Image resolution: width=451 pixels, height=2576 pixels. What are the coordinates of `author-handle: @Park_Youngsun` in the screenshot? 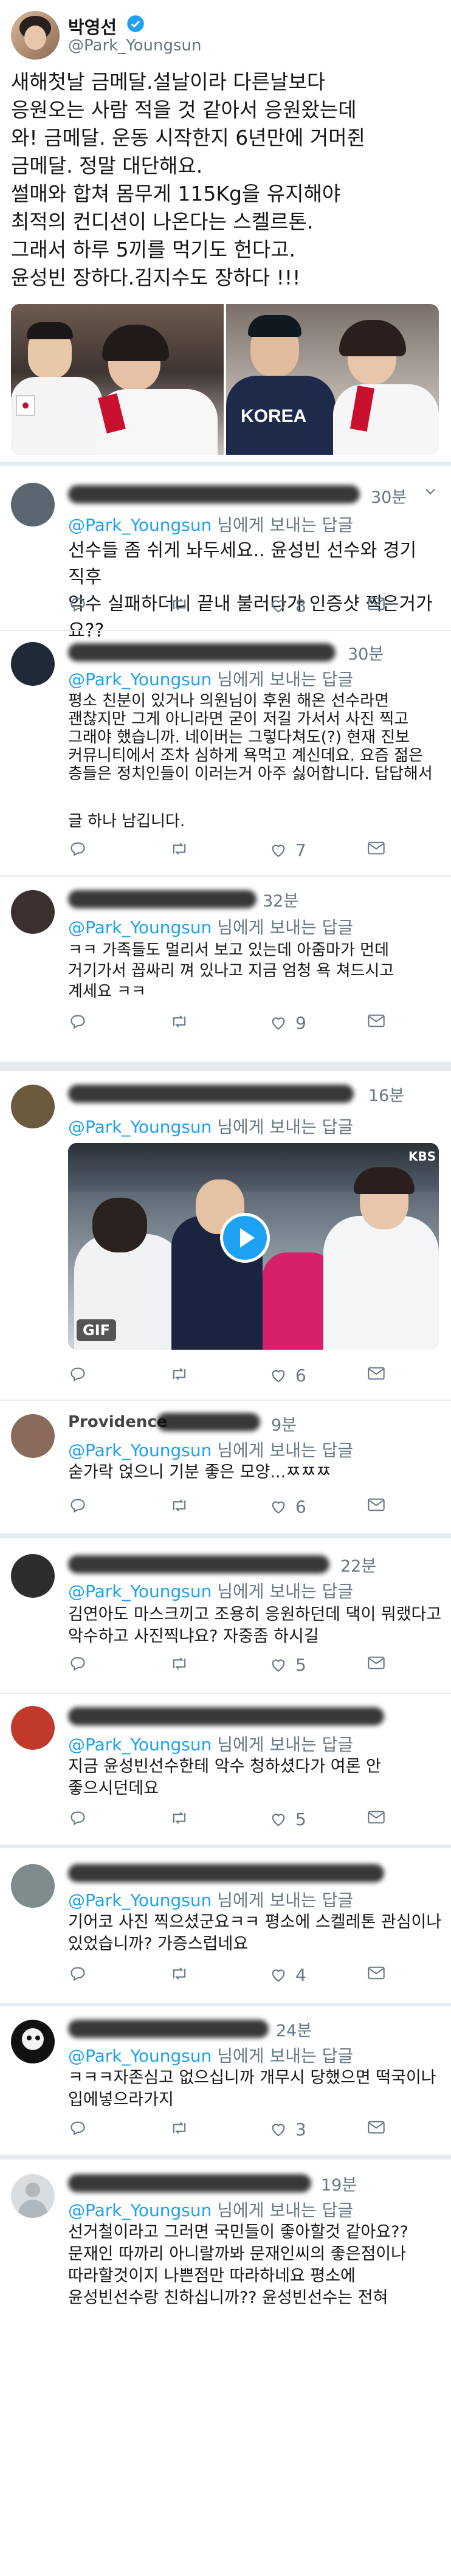 It's located at (135, 46).